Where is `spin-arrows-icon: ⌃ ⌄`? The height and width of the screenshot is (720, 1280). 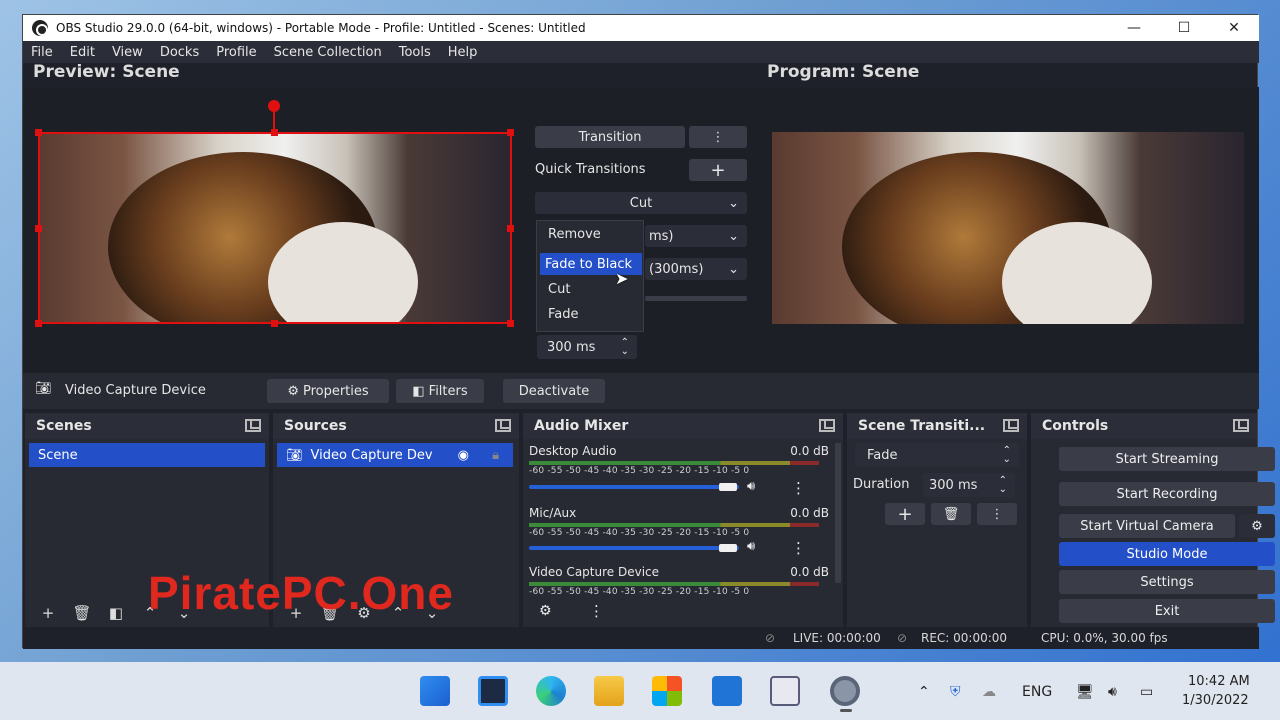 spin-arrows-icon: ⌃ ⌄ is located at coordinates (1002, 485).